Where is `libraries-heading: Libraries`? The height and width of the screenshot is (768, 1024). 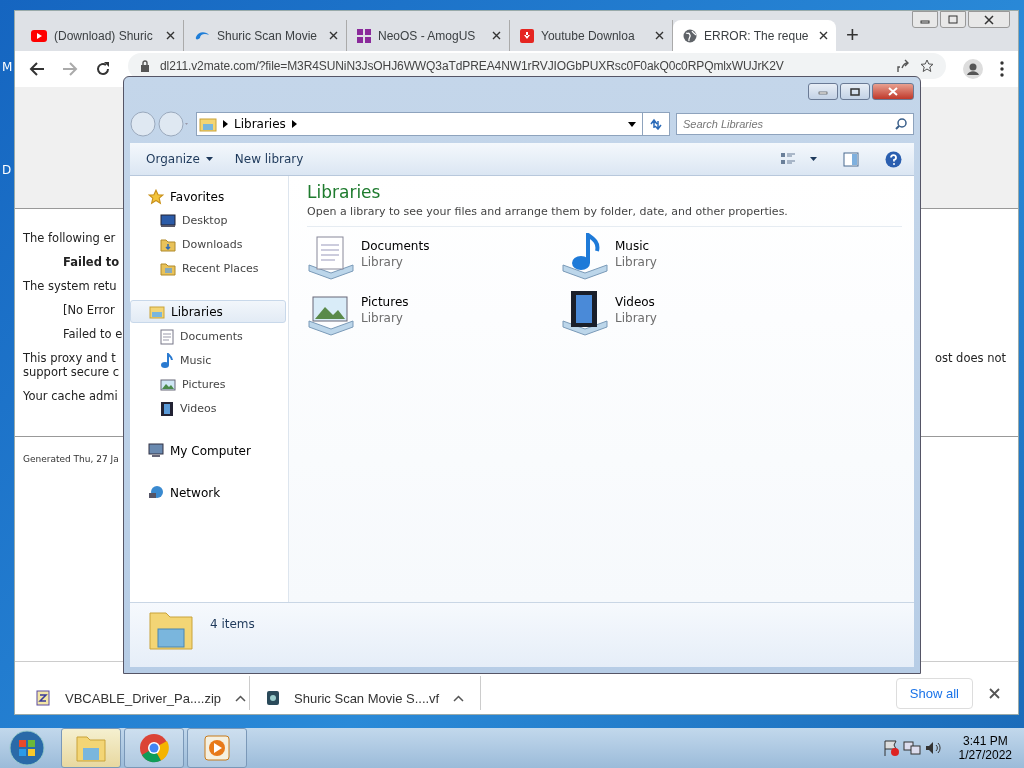
libraries-heading: Libraries is located at coordinates (344, 192).